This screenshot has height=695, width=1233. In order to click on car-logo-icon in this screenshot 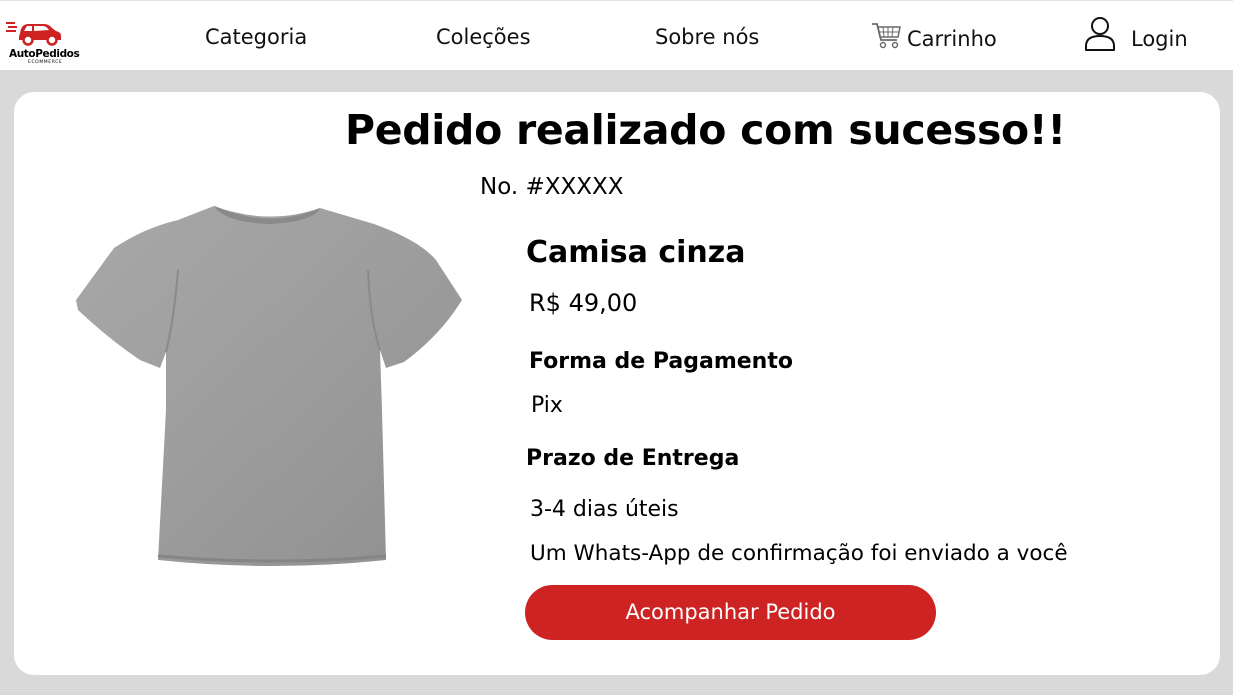, I will do `click(33, 34)`.